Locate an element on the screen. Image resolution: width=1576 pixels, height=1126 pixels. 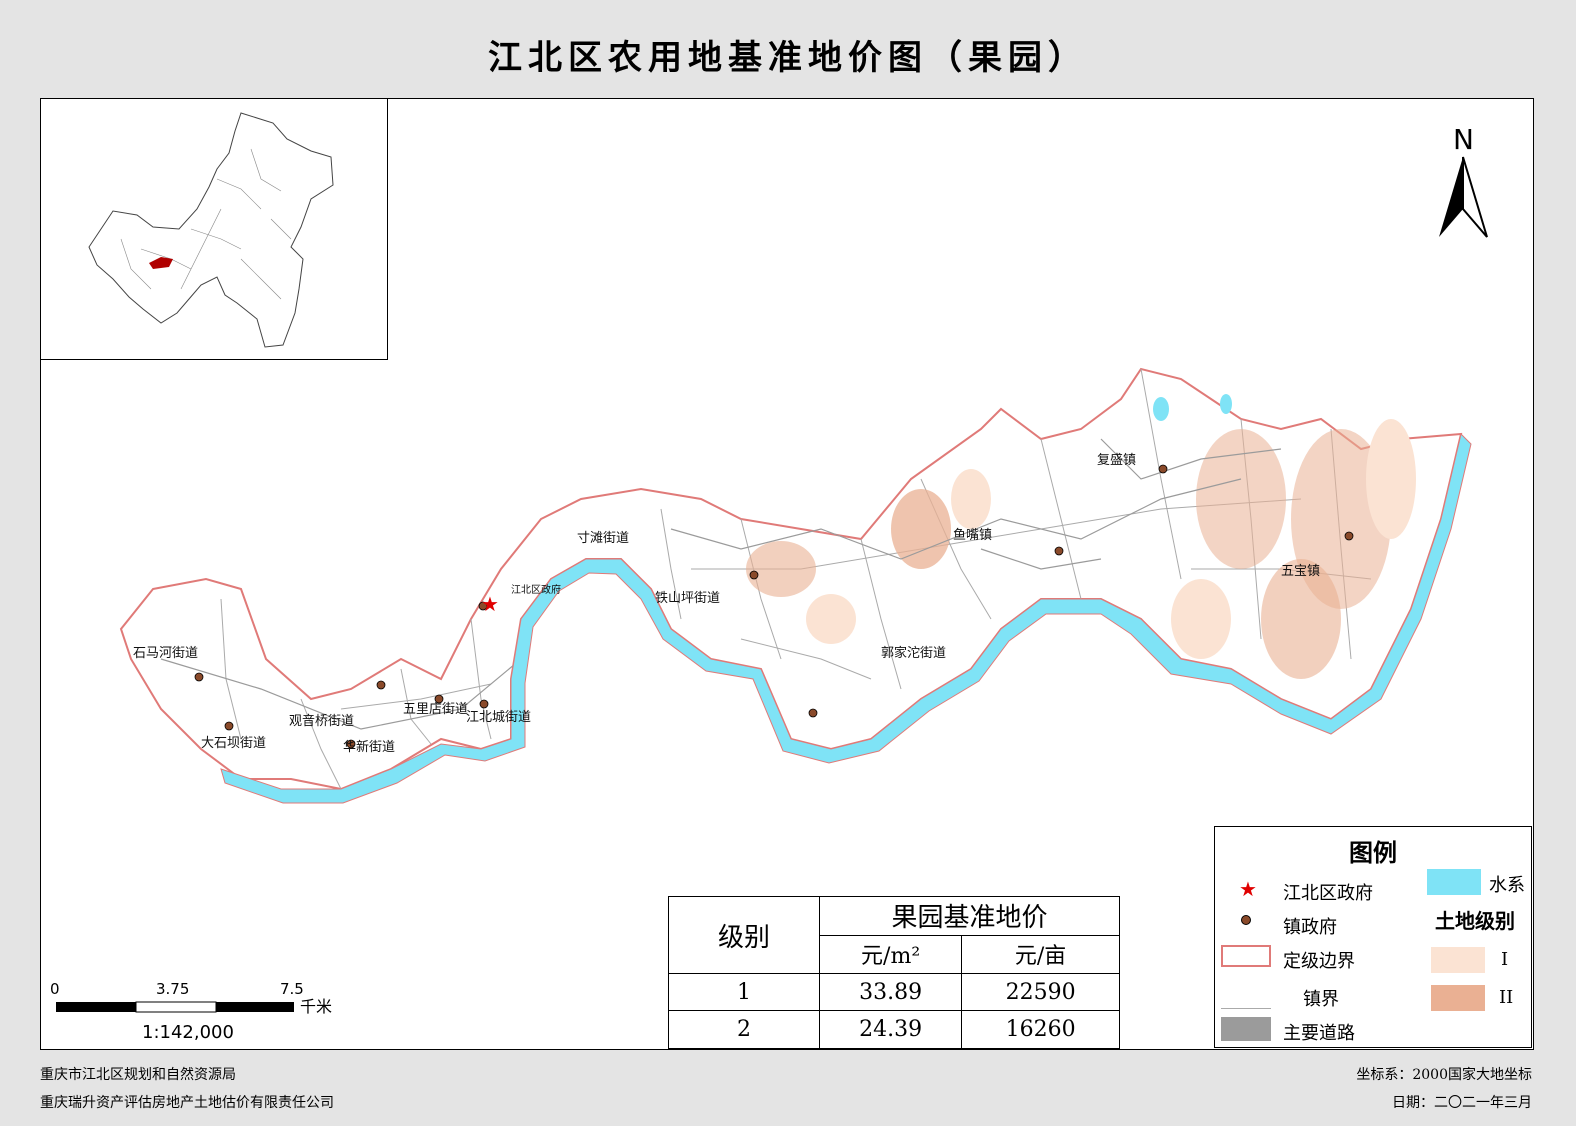
scale-tick-2: 7.5 is located at coordinates (292, 989).